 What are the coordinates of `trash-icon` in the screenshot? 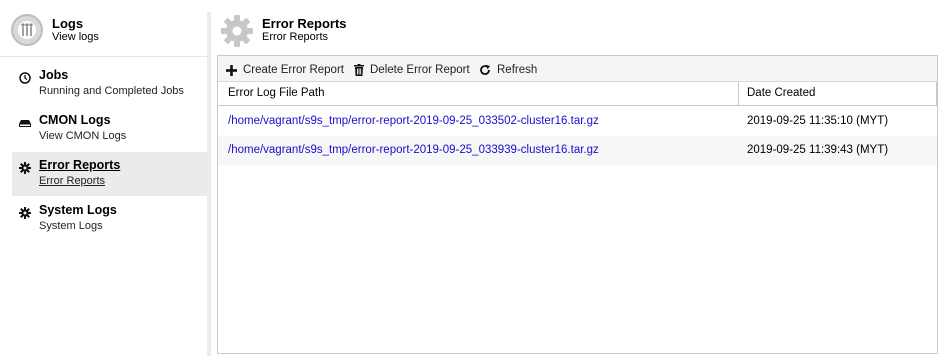 It's located at (359, 70).